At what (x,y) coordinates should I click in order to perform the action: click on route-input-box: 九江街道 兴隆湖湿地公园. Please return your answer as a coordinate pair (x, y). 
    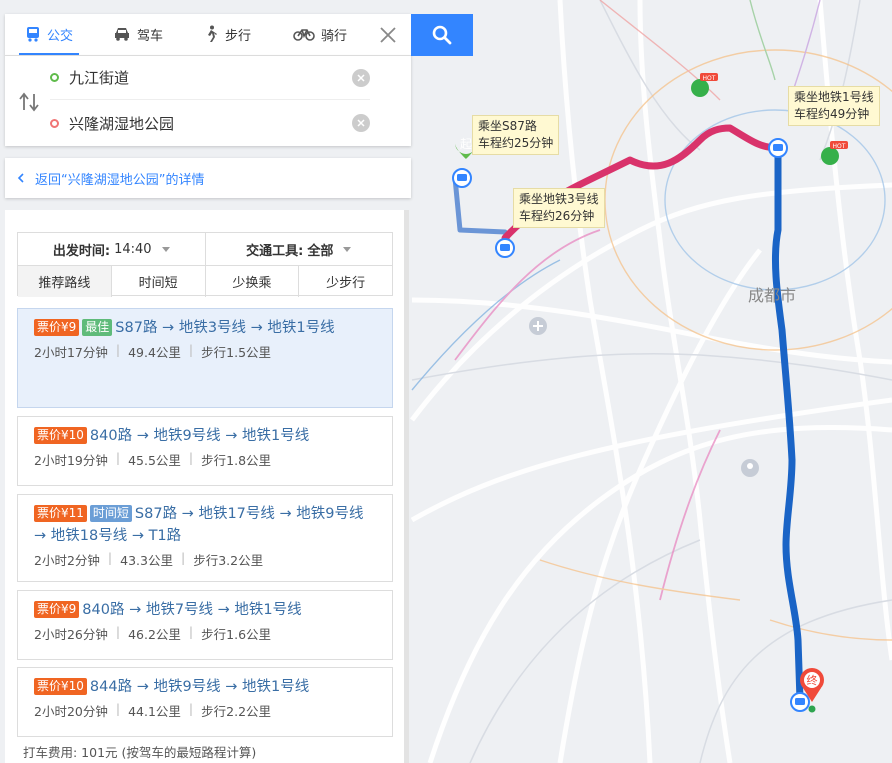
    Looking at the image, I should click on (208, 101).